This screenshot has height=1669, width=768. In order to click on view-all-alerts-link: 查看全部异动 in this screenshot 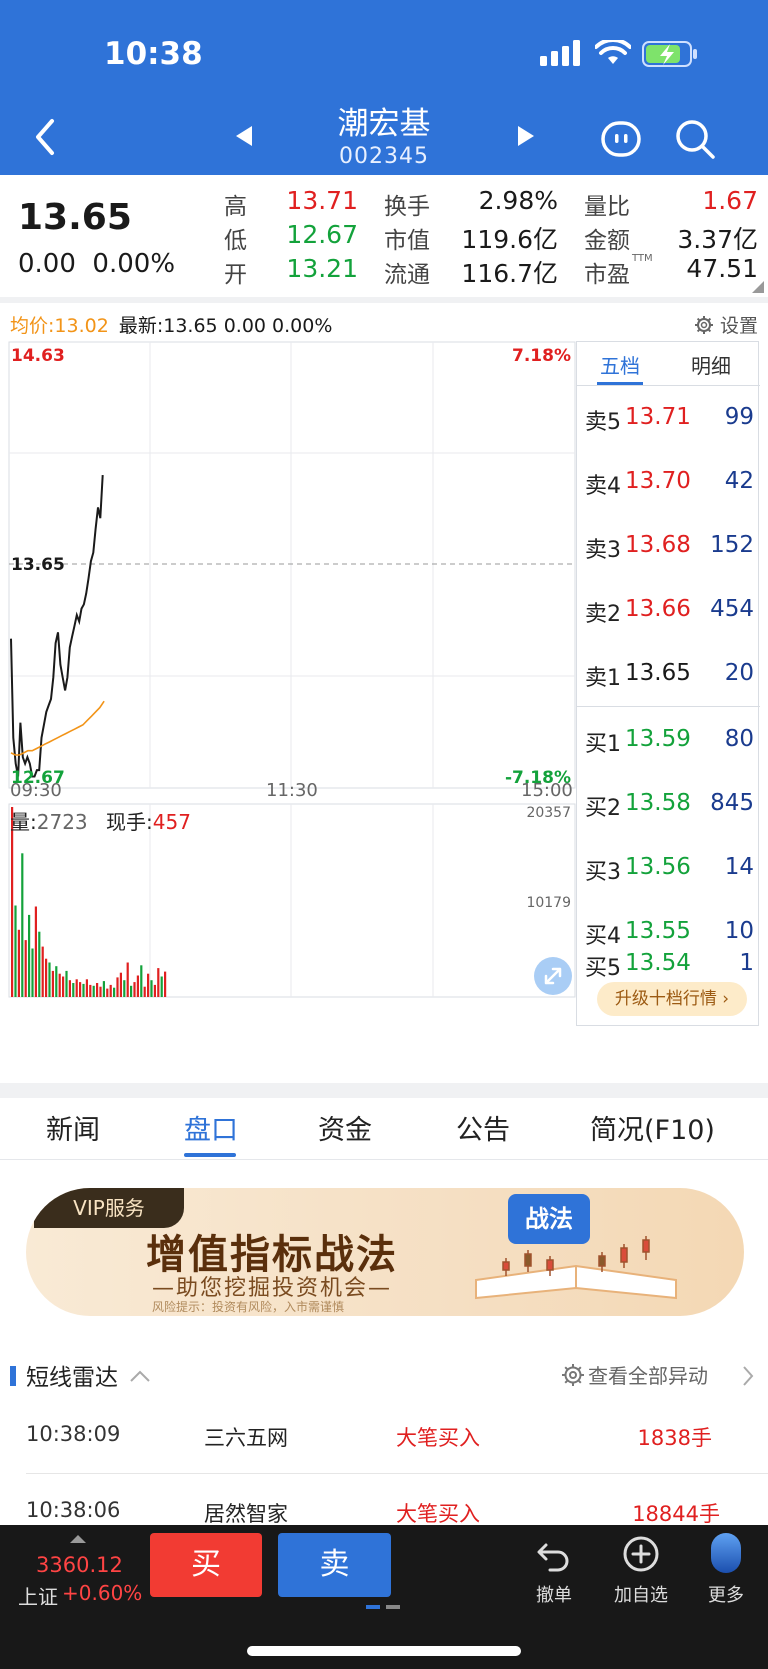, I will do `click(648, 1374)`.